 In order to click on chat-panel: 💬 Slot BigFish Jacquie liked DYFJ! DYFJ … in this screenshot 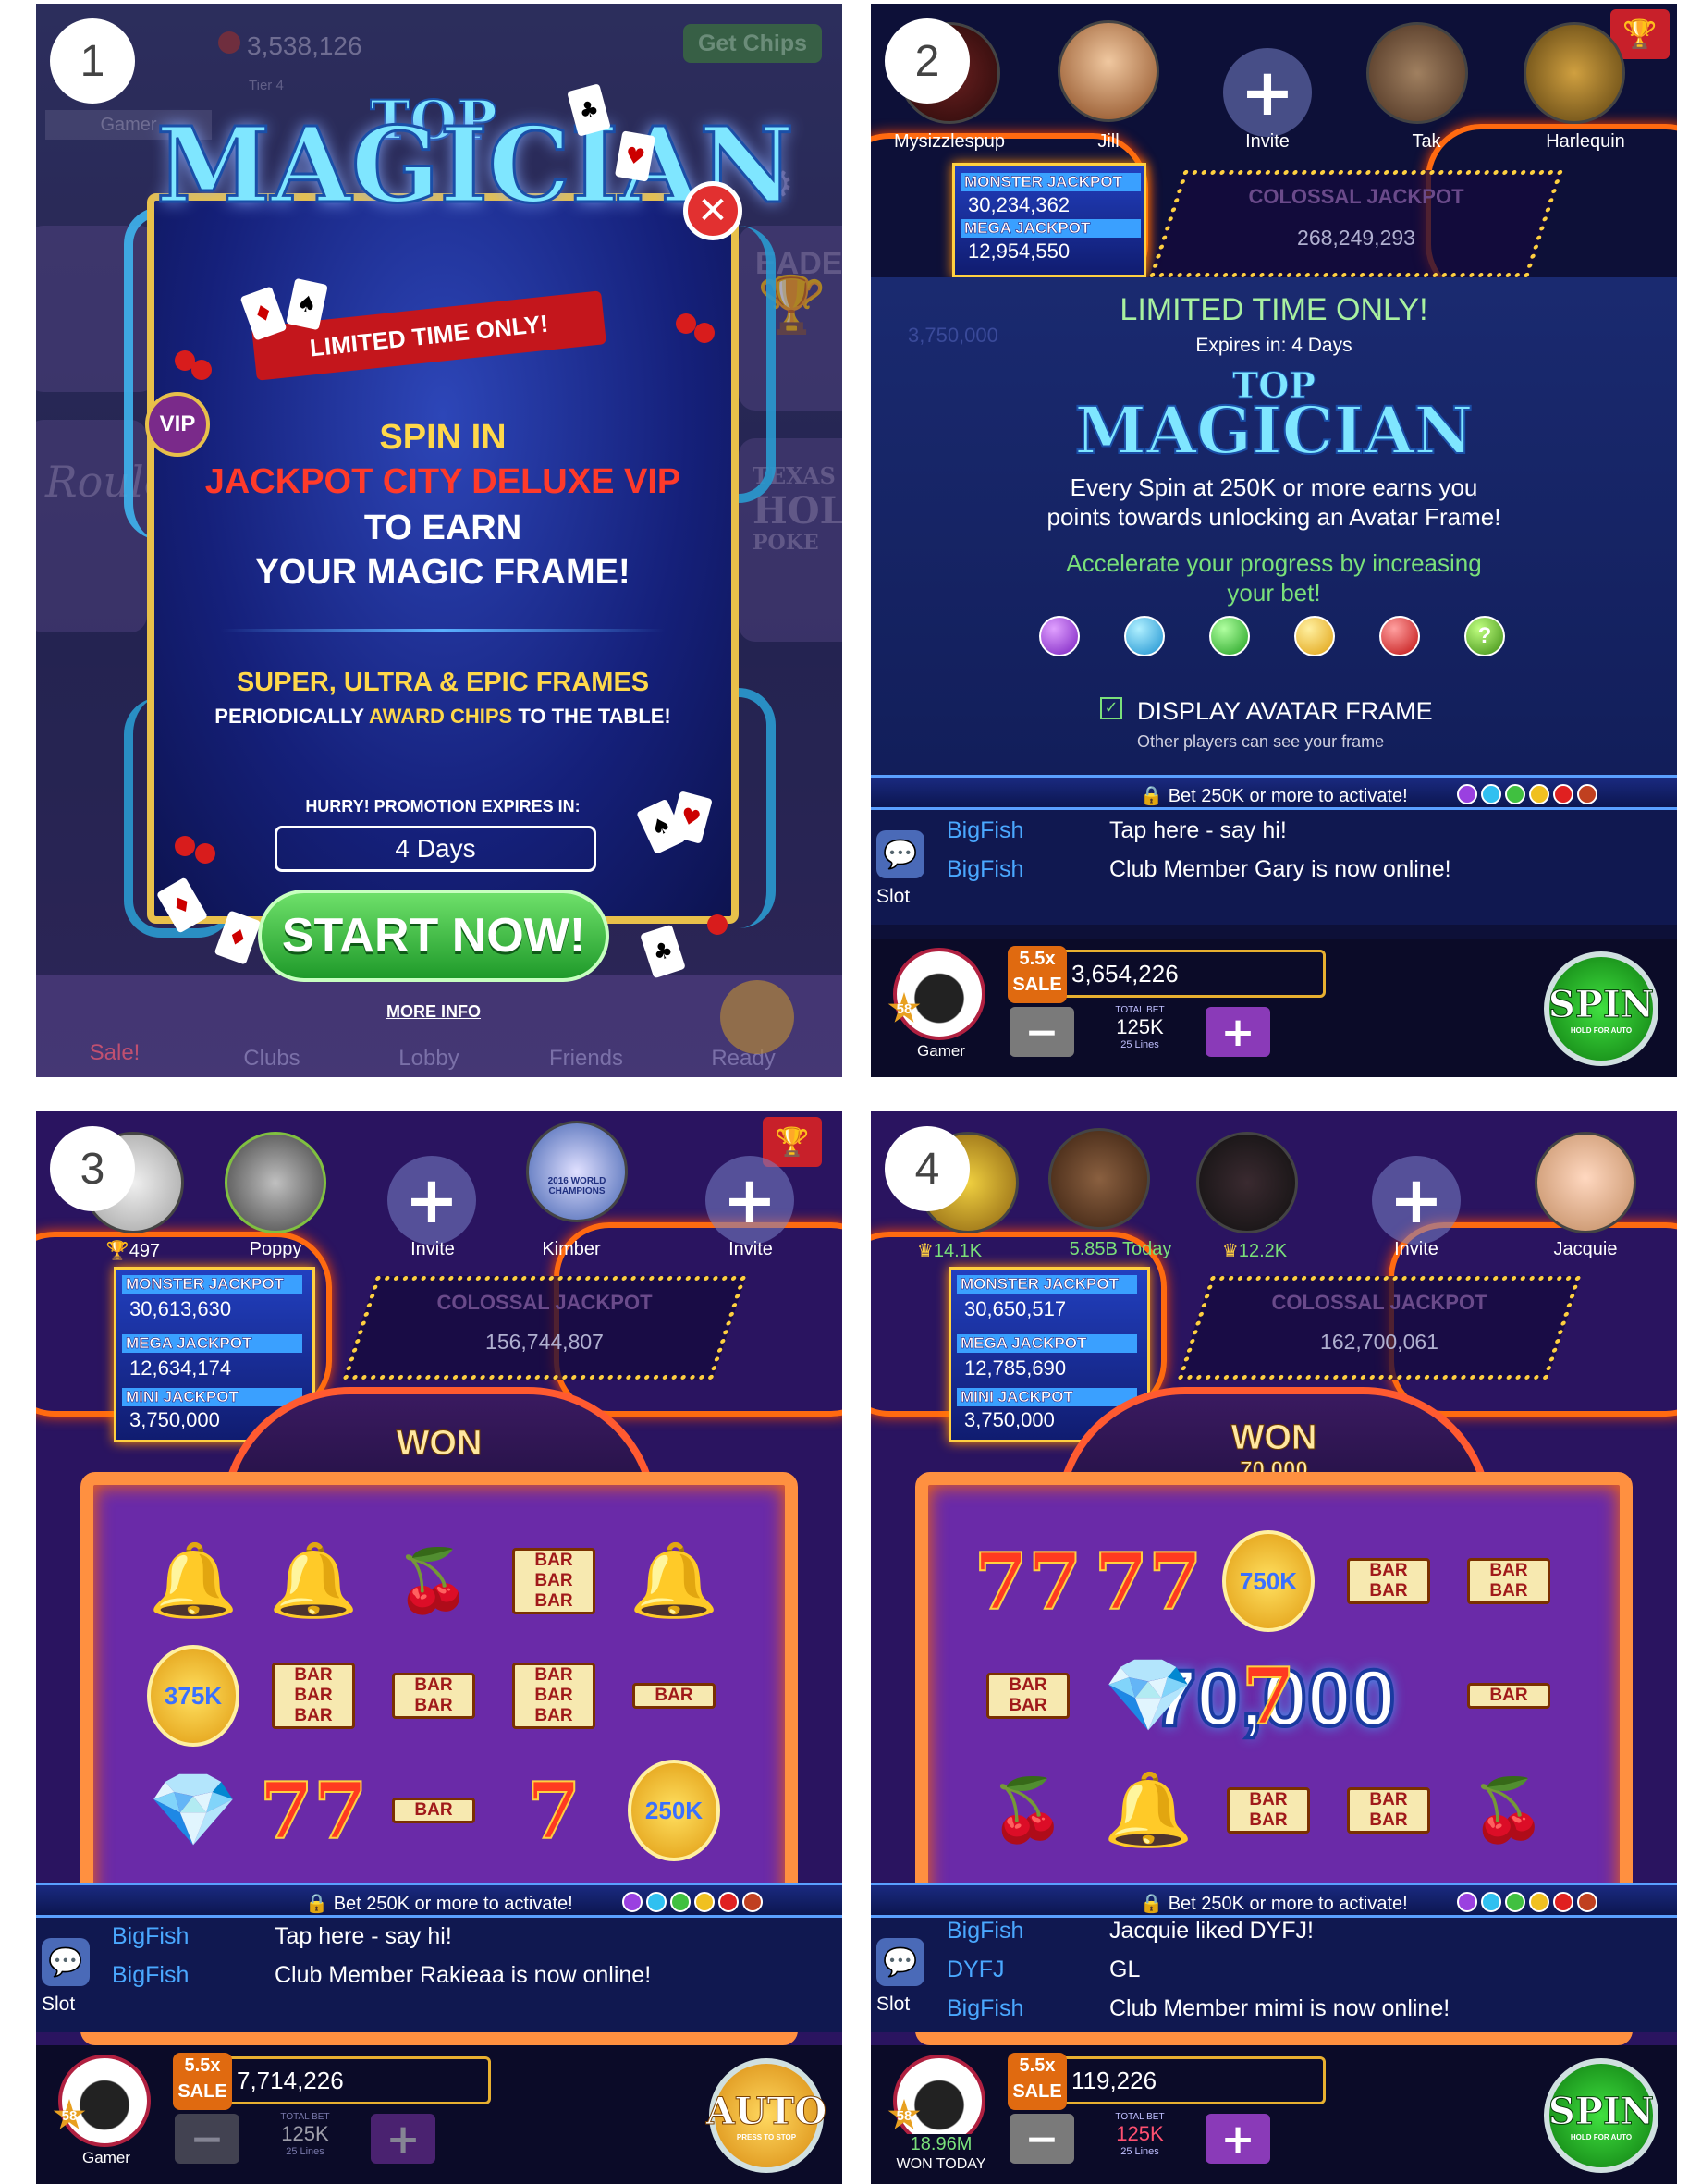, I will do `click(1274, 1975)`.